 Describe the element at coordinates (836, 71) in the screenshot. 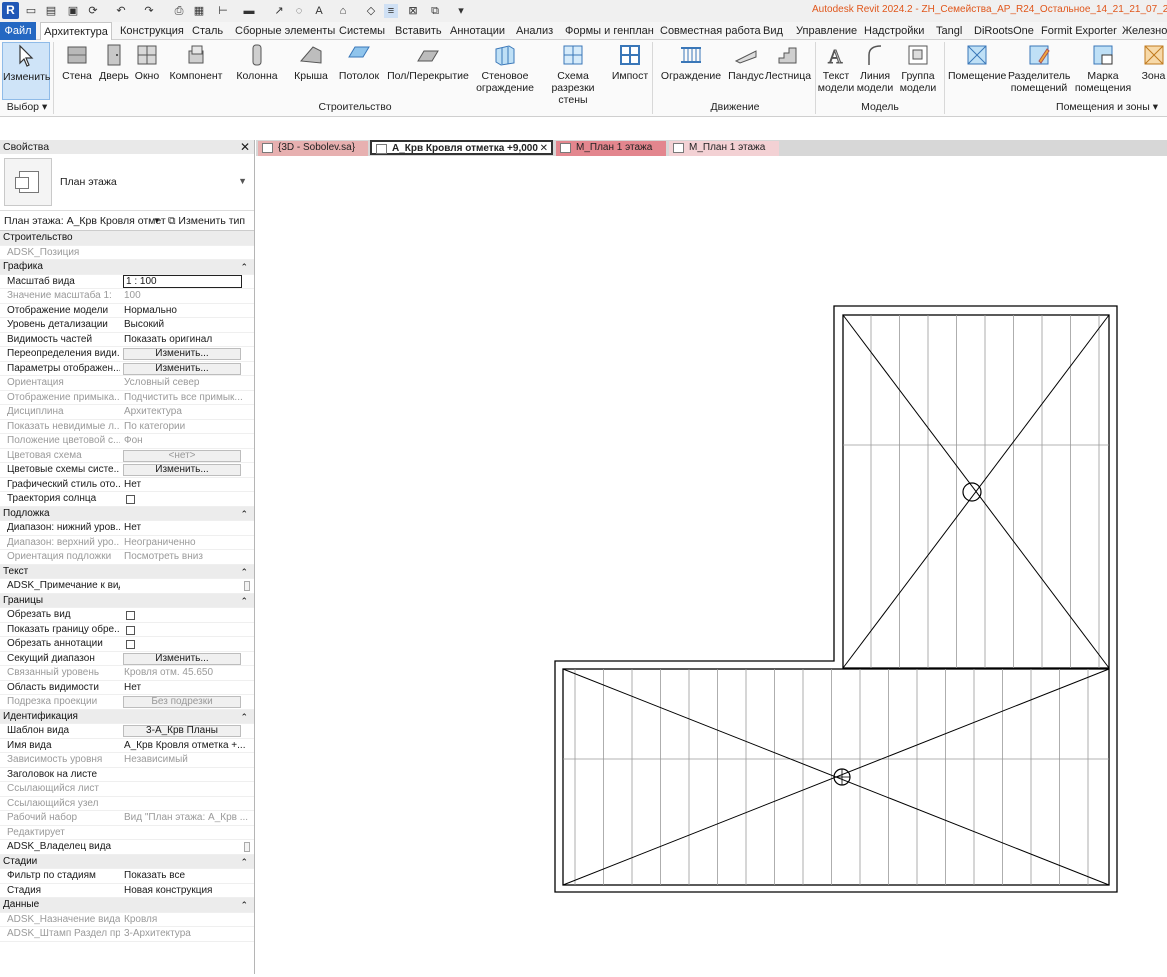

I see `model-text-button: A Текст модели` at that location.